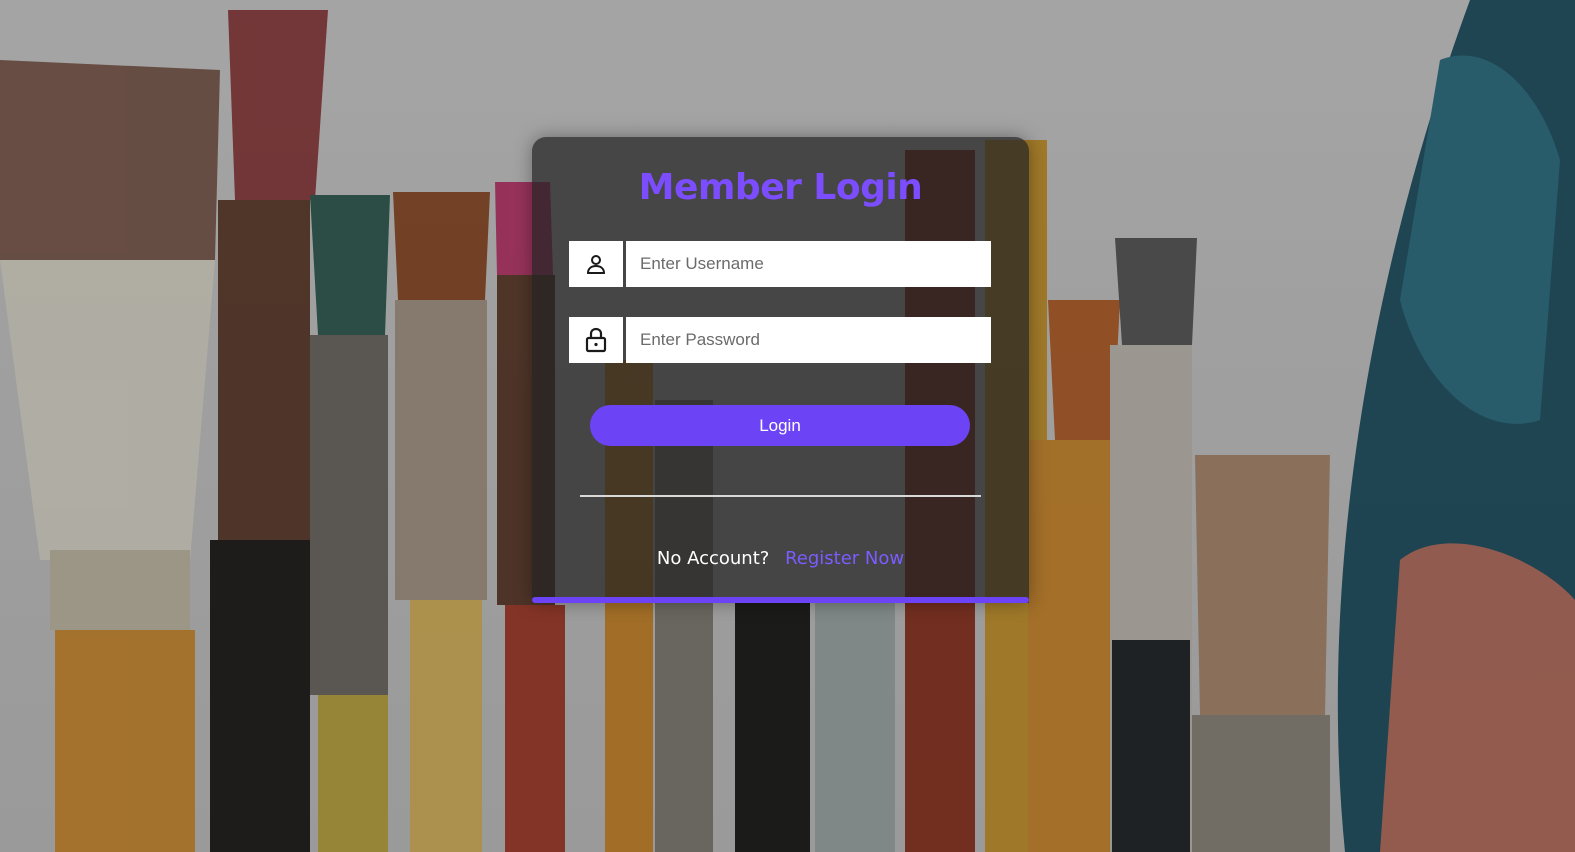 This screenshot has width=1575, height=852. I want to click on lock-icon, so click(596, 340).